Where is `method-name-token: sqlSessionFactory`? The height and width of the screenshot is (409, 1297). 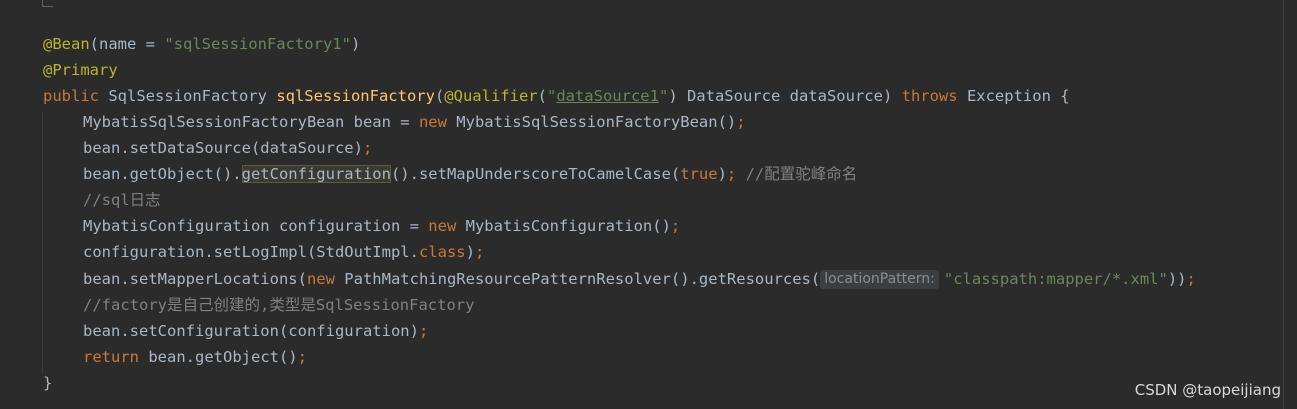
method-name-token: sqlSessionFactory is located at coordinates (355, 96).